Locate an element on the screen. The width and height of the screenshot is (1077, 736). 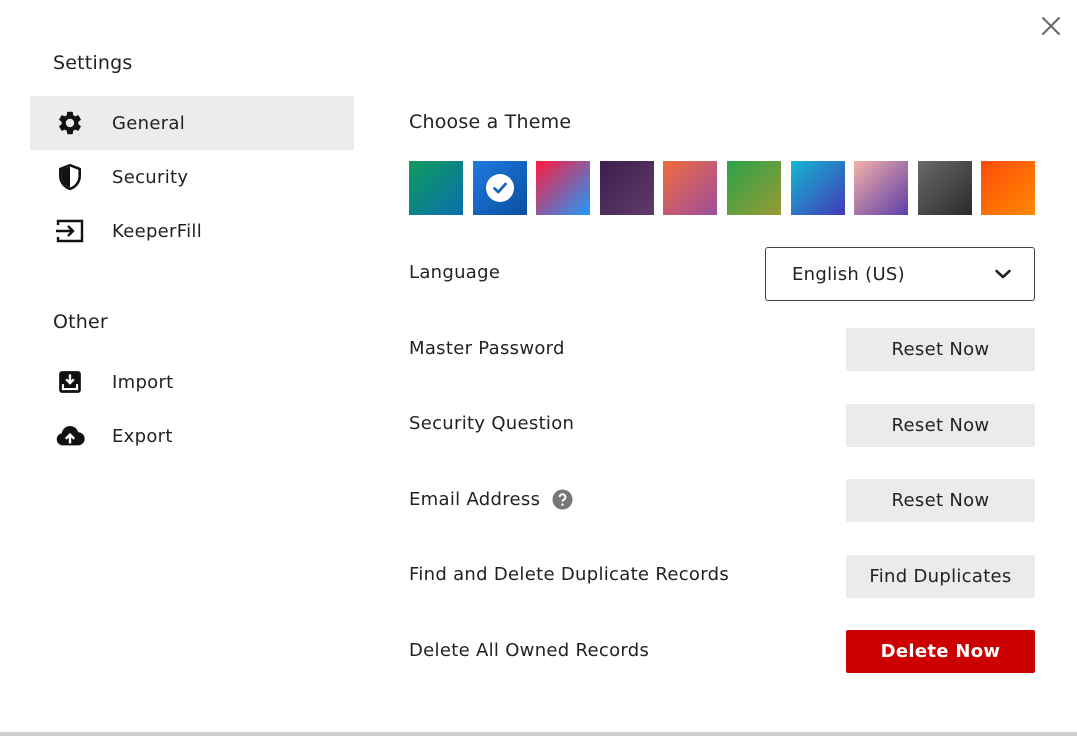
close-button is located at coordinates (1051, 26).